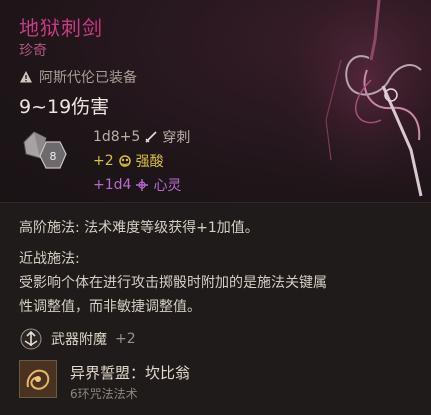  Describe the element at coordinates (33, 51) in the screenshot. I see `item-rarity: 珍奇` at that location.